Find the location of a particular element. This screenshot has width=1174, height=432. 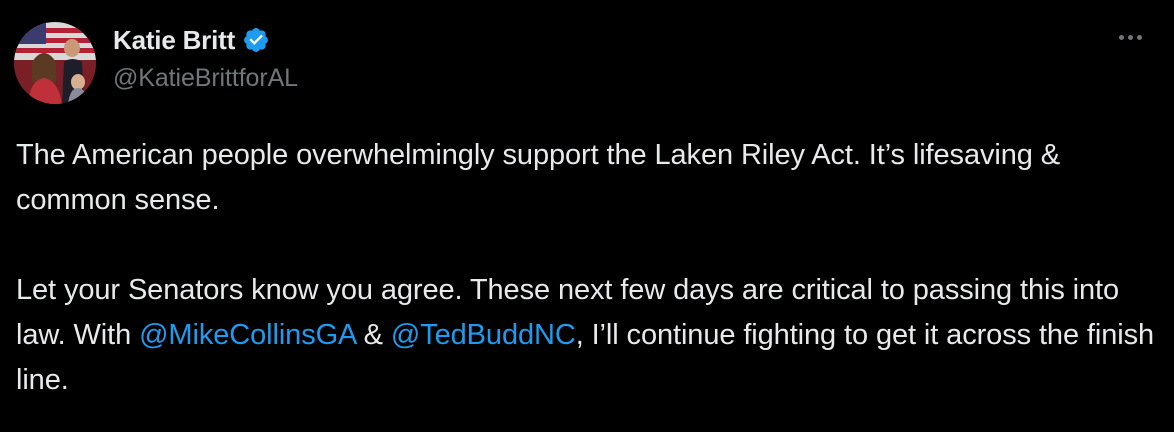

more-options-button is located at coordinates (1130, 37).